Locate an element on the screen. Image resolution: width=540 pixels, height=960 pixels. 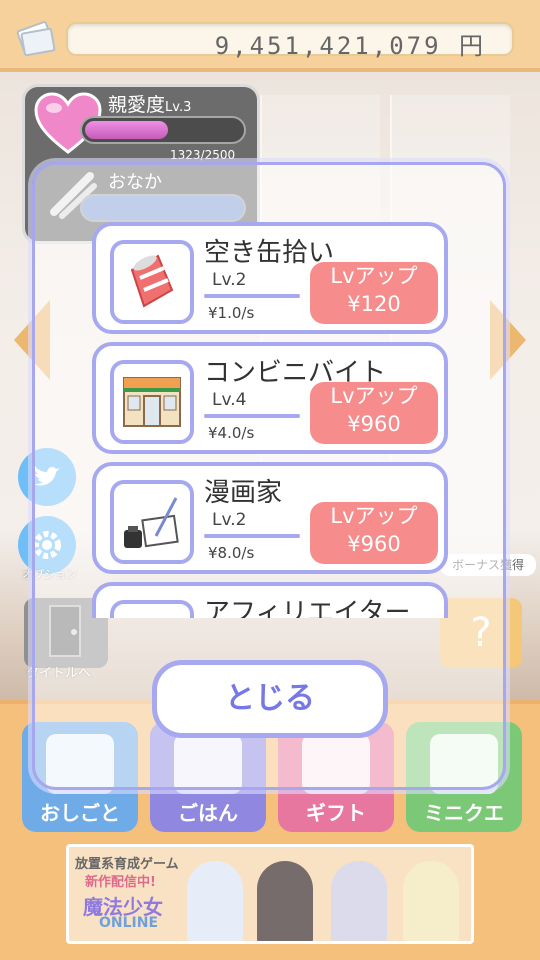
job-rate: ¥1.0/s is located at coordinates (231, 313).